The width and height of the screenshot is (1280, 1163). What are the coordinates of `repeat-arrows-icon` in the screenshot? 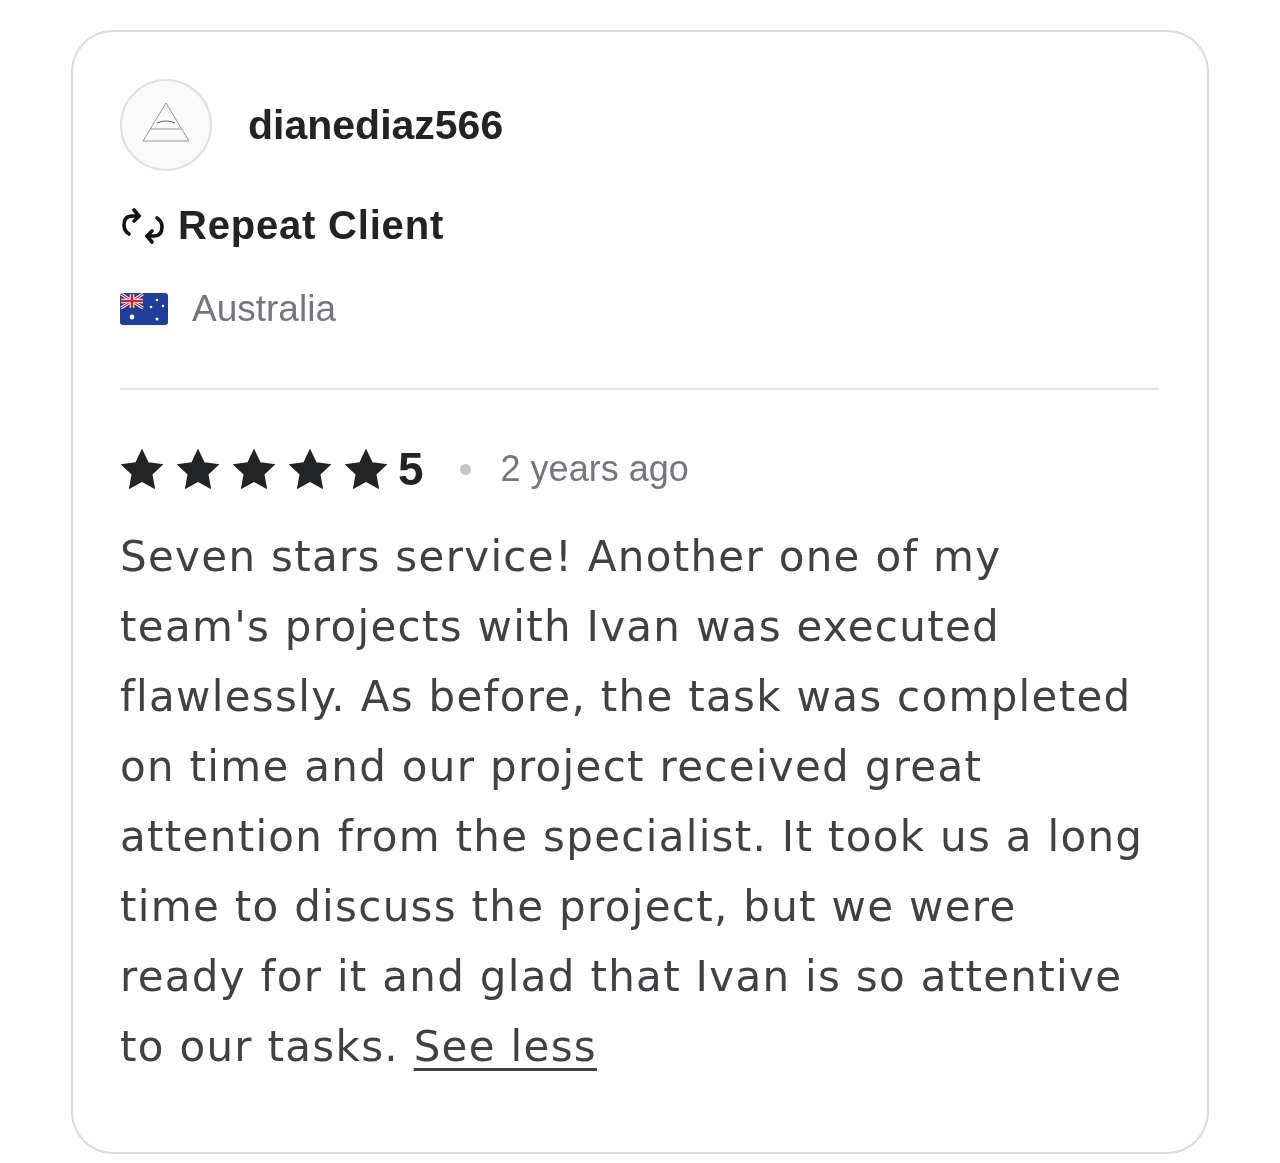 It's located at (143, 225).